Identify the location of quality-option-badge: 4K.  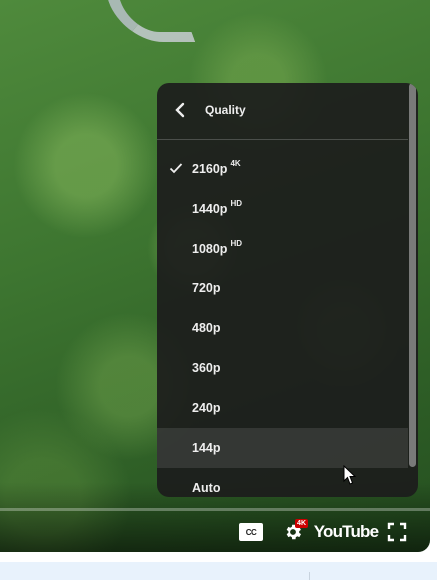
(235, 163).